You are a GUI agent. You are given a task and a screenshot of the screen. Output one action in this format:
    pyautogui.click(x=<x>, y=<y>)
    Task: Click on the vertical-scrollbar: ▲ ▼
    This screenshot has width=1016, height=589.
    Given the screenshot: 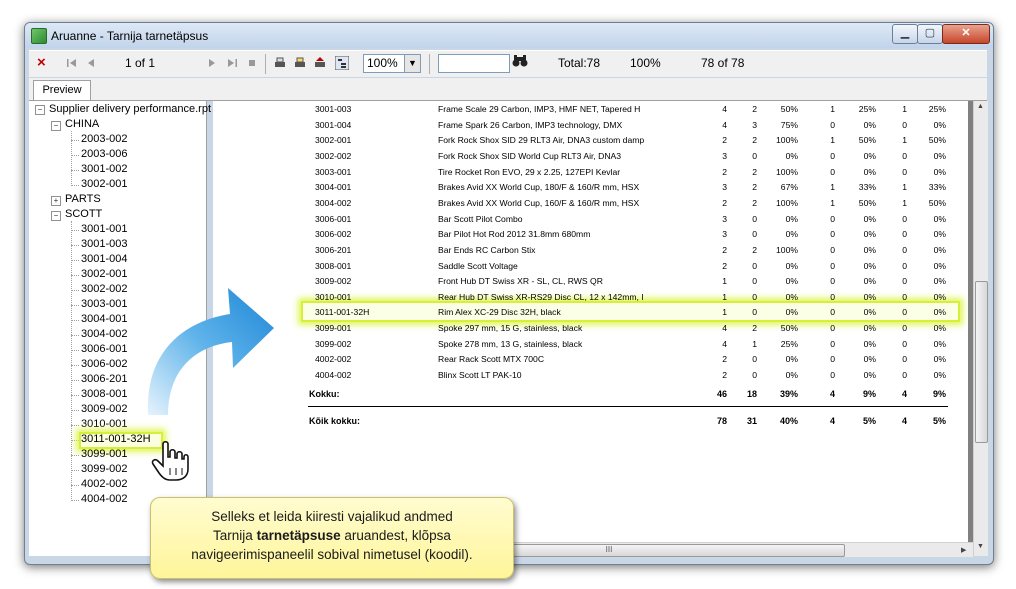 What is the action you would take?
    pyautogui.click(x=980, y=328)
    